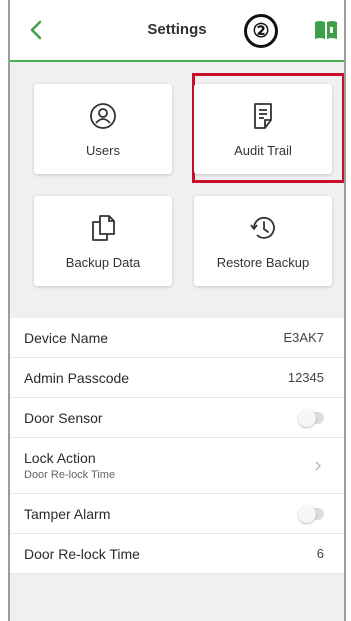  I want to click on copy-icon, so click(103, 227).